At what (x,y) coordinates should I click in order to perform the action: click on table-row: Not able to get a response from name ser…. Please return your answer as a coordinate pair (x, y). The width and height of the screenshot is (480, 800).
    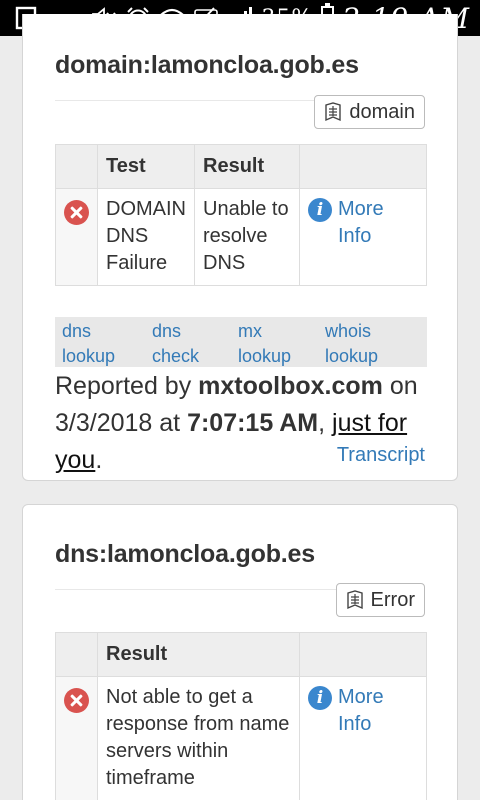
    Looking at the image, I should click on (241, 738).